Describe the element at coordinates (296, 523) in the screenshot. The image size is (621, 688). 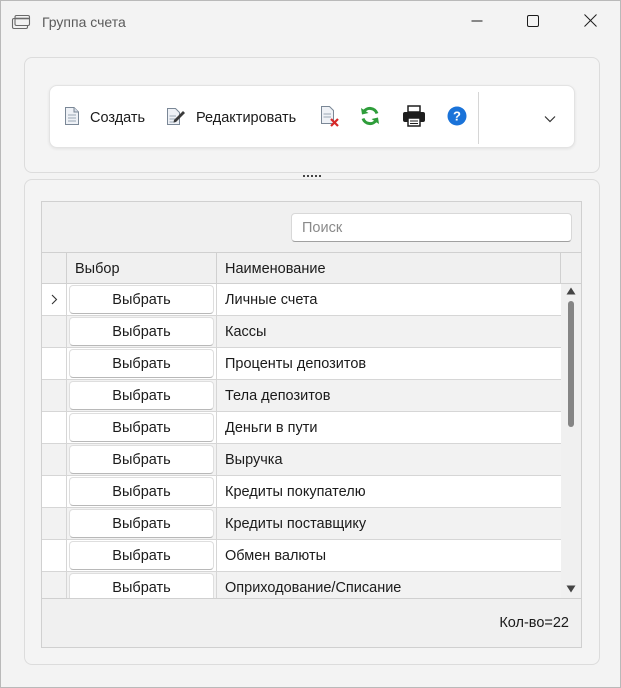
I see `row-name: Кредиты поставщику` at that location.